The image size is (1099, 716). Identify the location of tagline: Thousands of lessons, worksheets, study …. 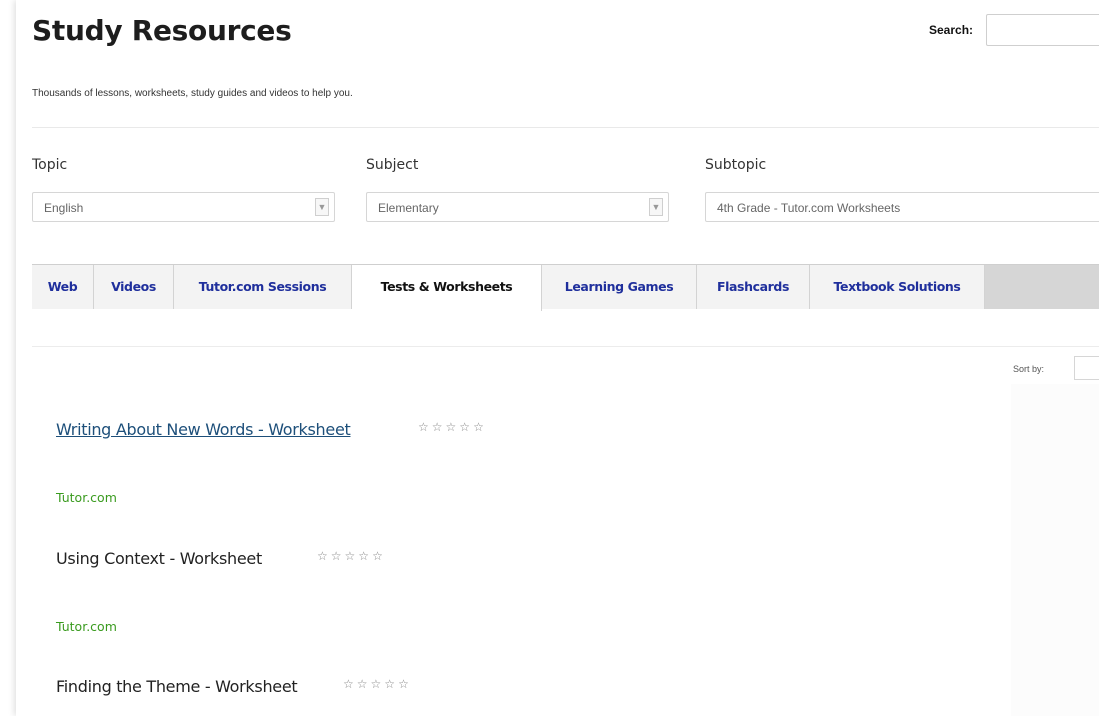
(192, 93).